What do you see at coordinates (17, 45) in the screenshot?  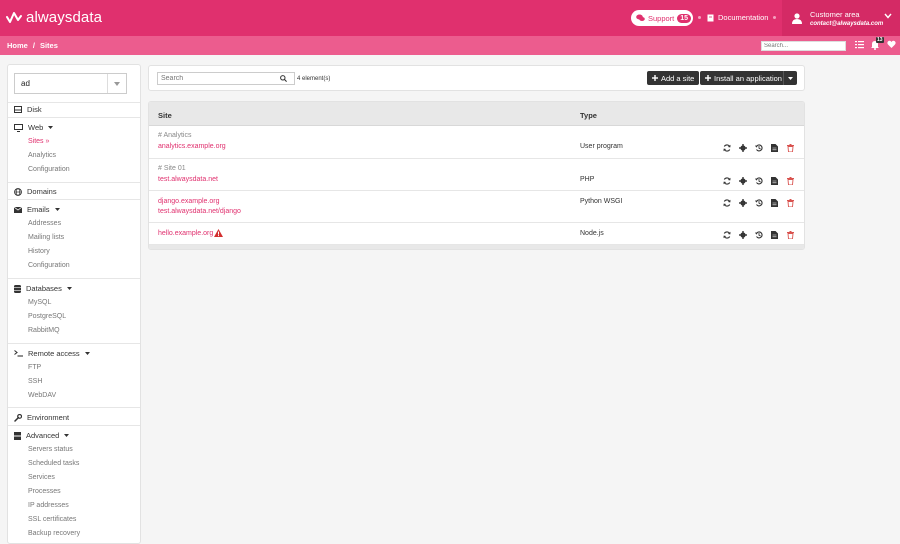 I see `breadcrumb-home: Home` at bounding box center [17, 45].